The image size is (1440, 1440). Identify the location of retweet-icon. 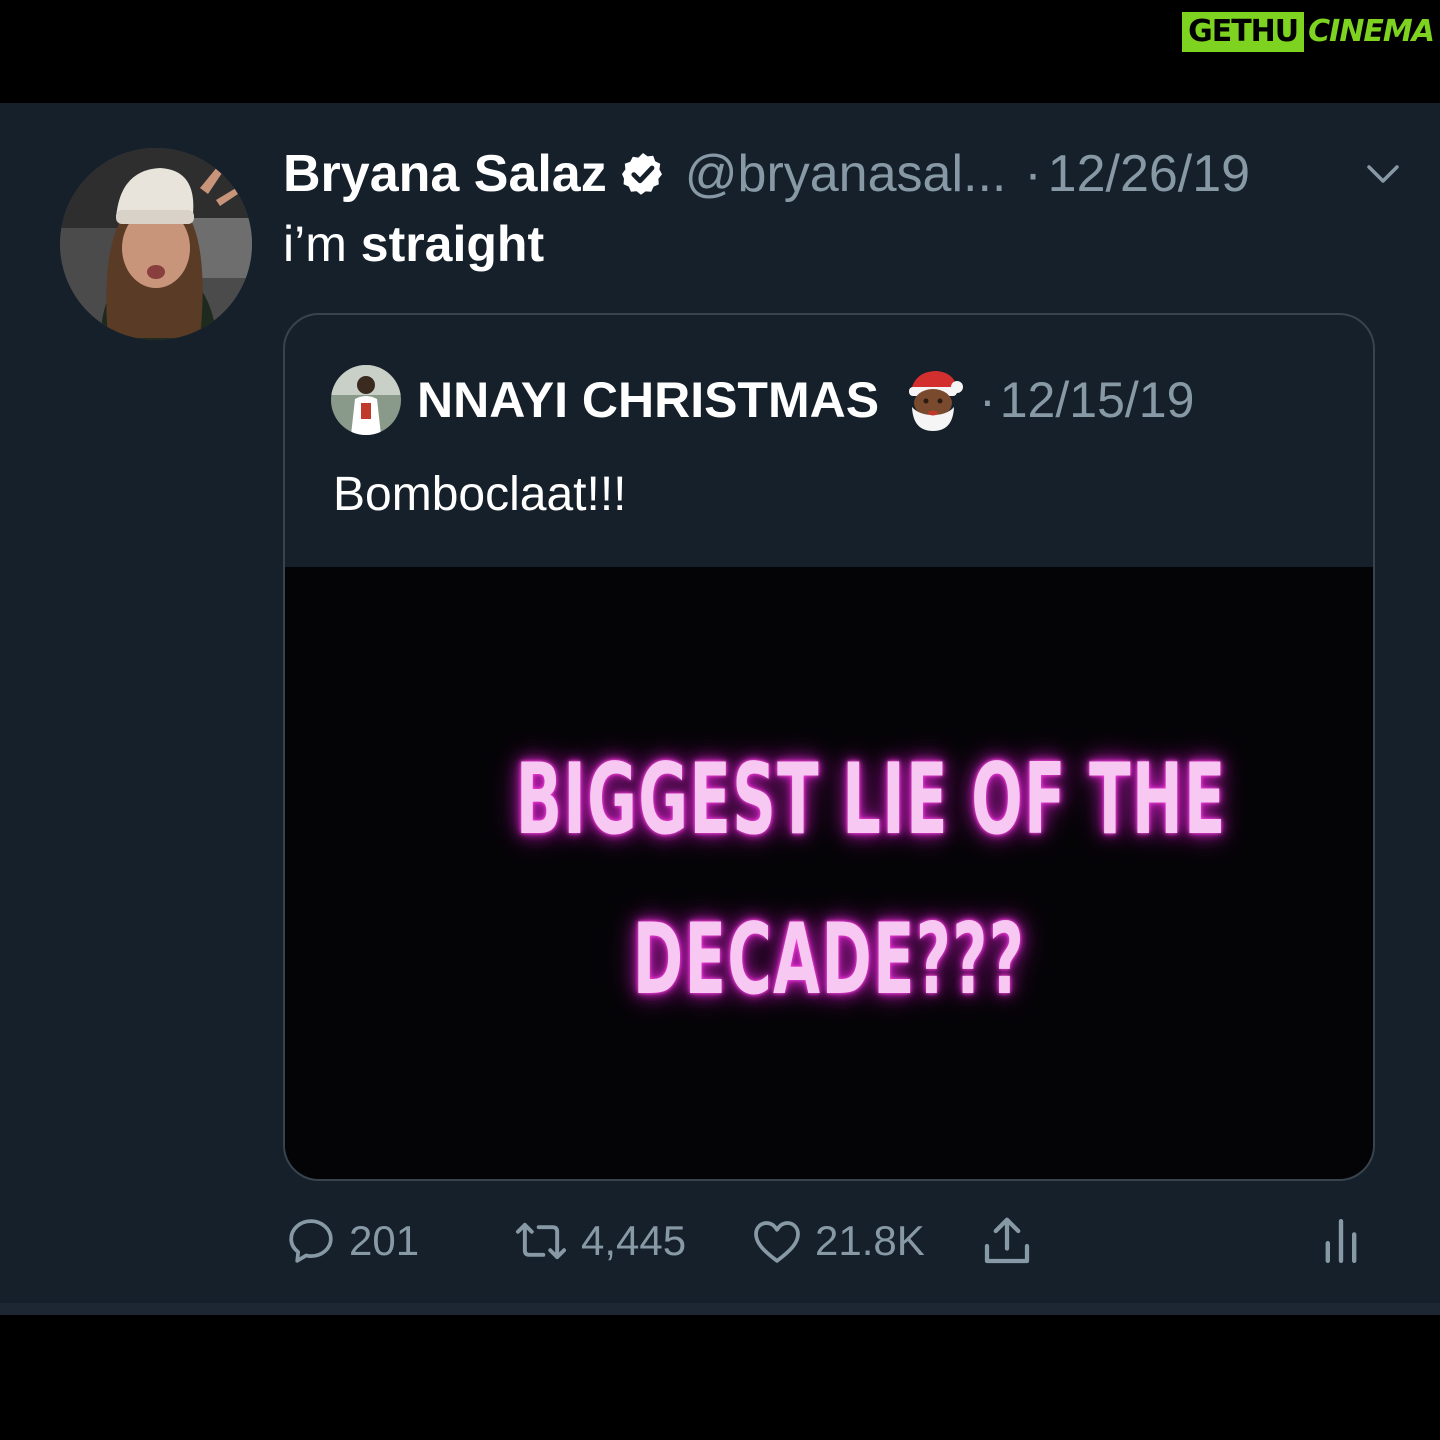
(541, 1241).